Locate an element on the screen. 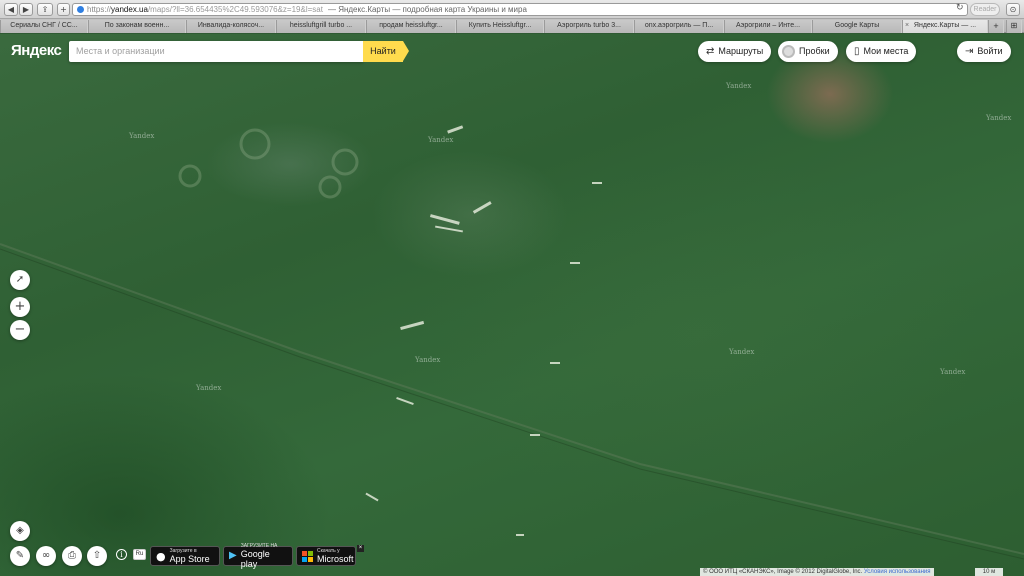 Image resolution: width=1024 pixels, height=576 pixels. app-store-badge: ● Загрузите в App Store is located at coordinates (185, 556).